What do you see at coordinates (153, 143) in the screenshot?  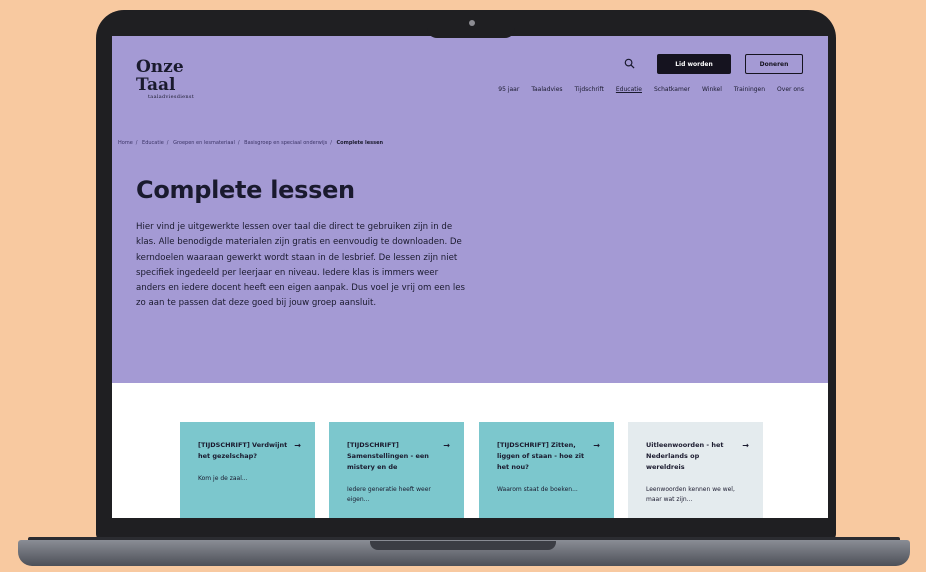 I see `breadcrumb-item: Educatie` at bounding box center [153, 143].